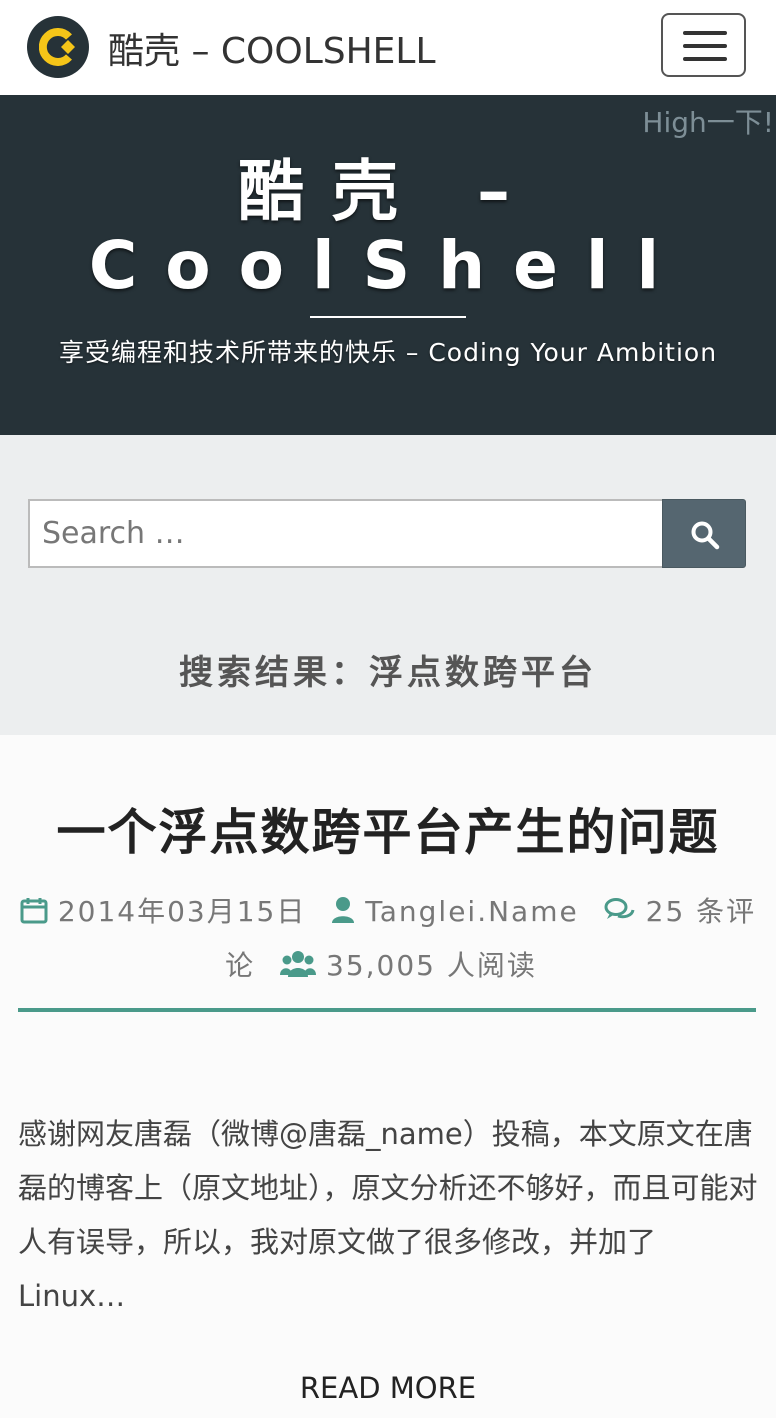  I want to click on post-views: 35,005 人阅读, so click(431, 965).